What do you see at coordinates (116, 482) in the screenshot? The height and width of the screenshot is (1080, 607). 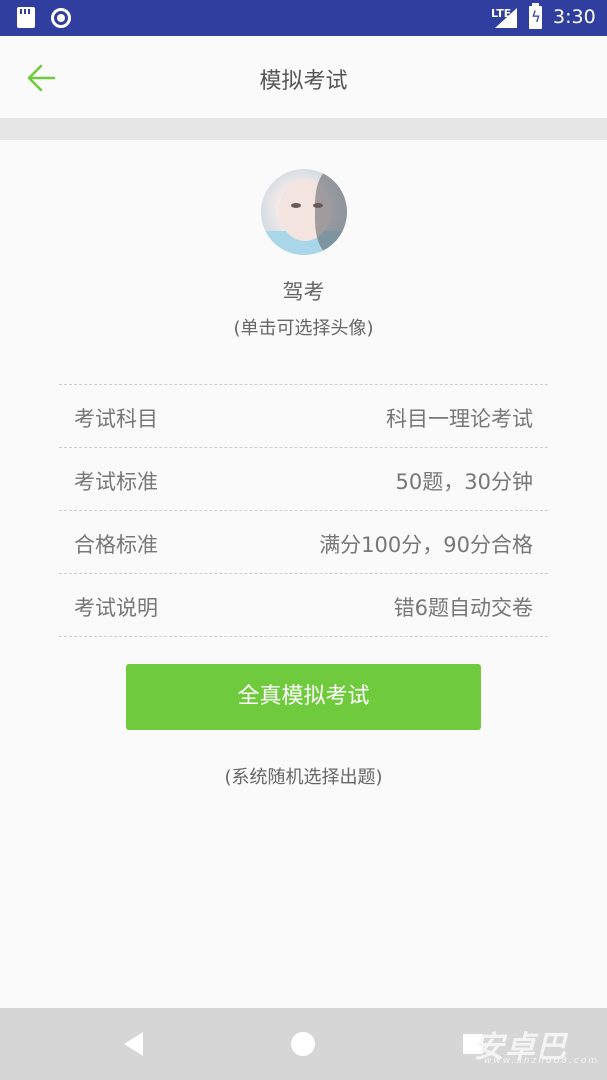 I see `info-label: 考试标准` at bounding box center [116, 482].